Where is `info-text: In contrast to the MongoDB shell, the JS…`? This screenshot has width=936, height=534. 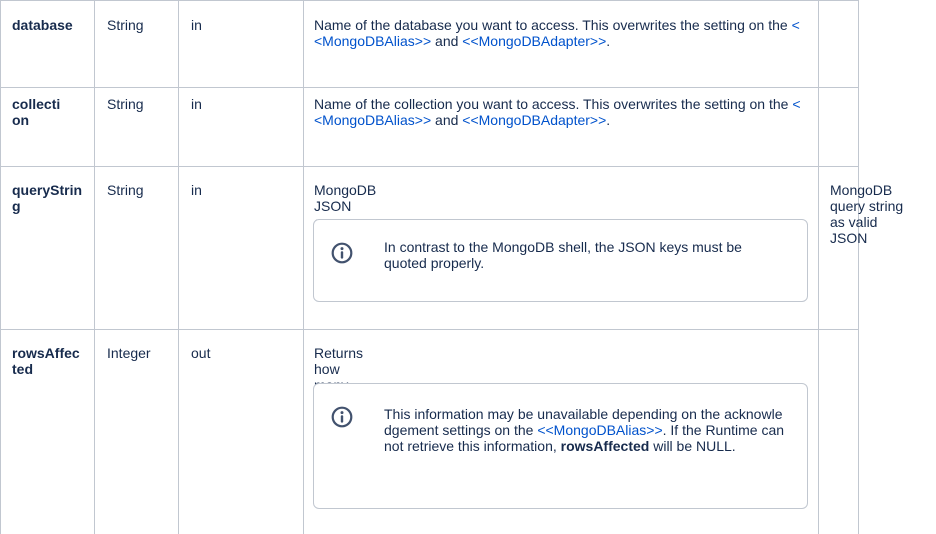
info-text: In contrast to the MongoDB shell, the JS… is located at coordinates (563, 255).